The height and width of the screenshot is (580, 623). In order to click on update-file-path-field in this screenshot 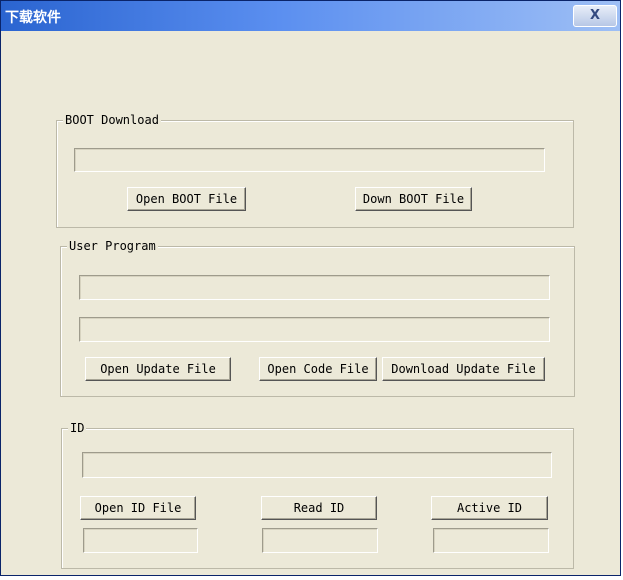, I will do `click(314, 287)`.